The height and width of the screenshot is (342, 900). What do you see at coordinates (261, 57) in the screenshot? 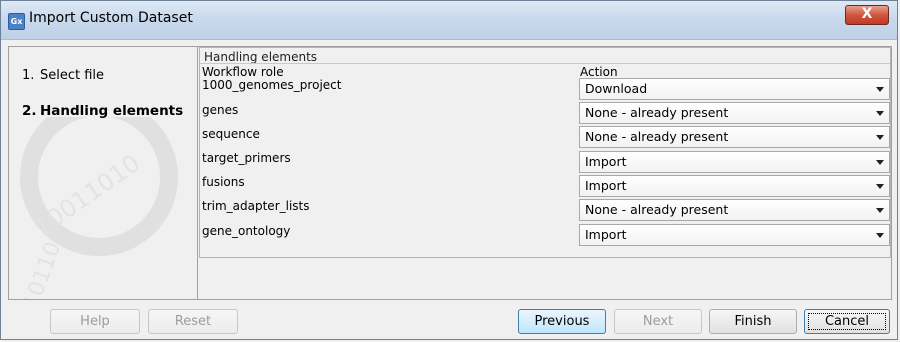
I see `group-title: Handling elements` at bounding box center [261, 57].